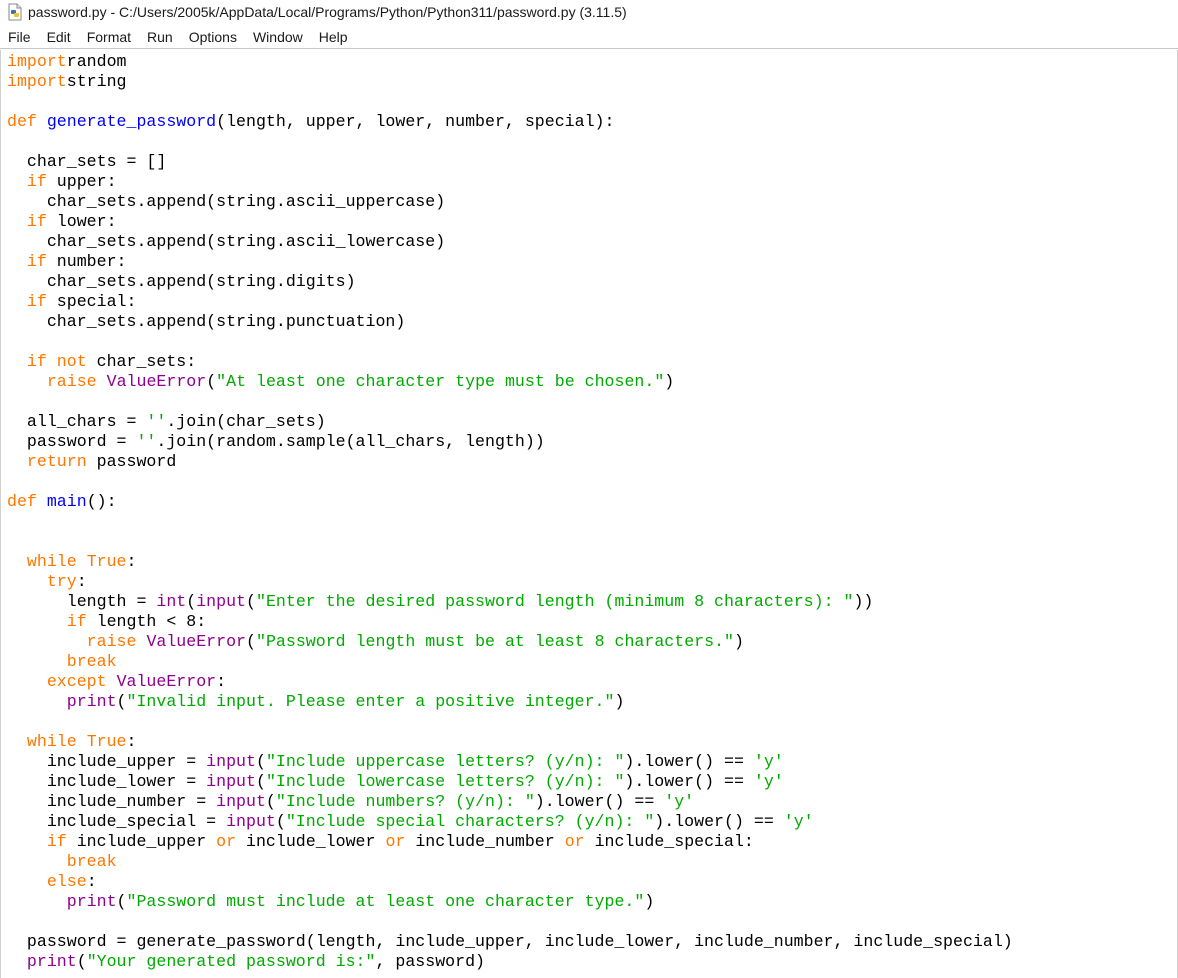  Describe the element at coordinates (510, 82) in the screenshot. I see `code-line: importstring` at that location.